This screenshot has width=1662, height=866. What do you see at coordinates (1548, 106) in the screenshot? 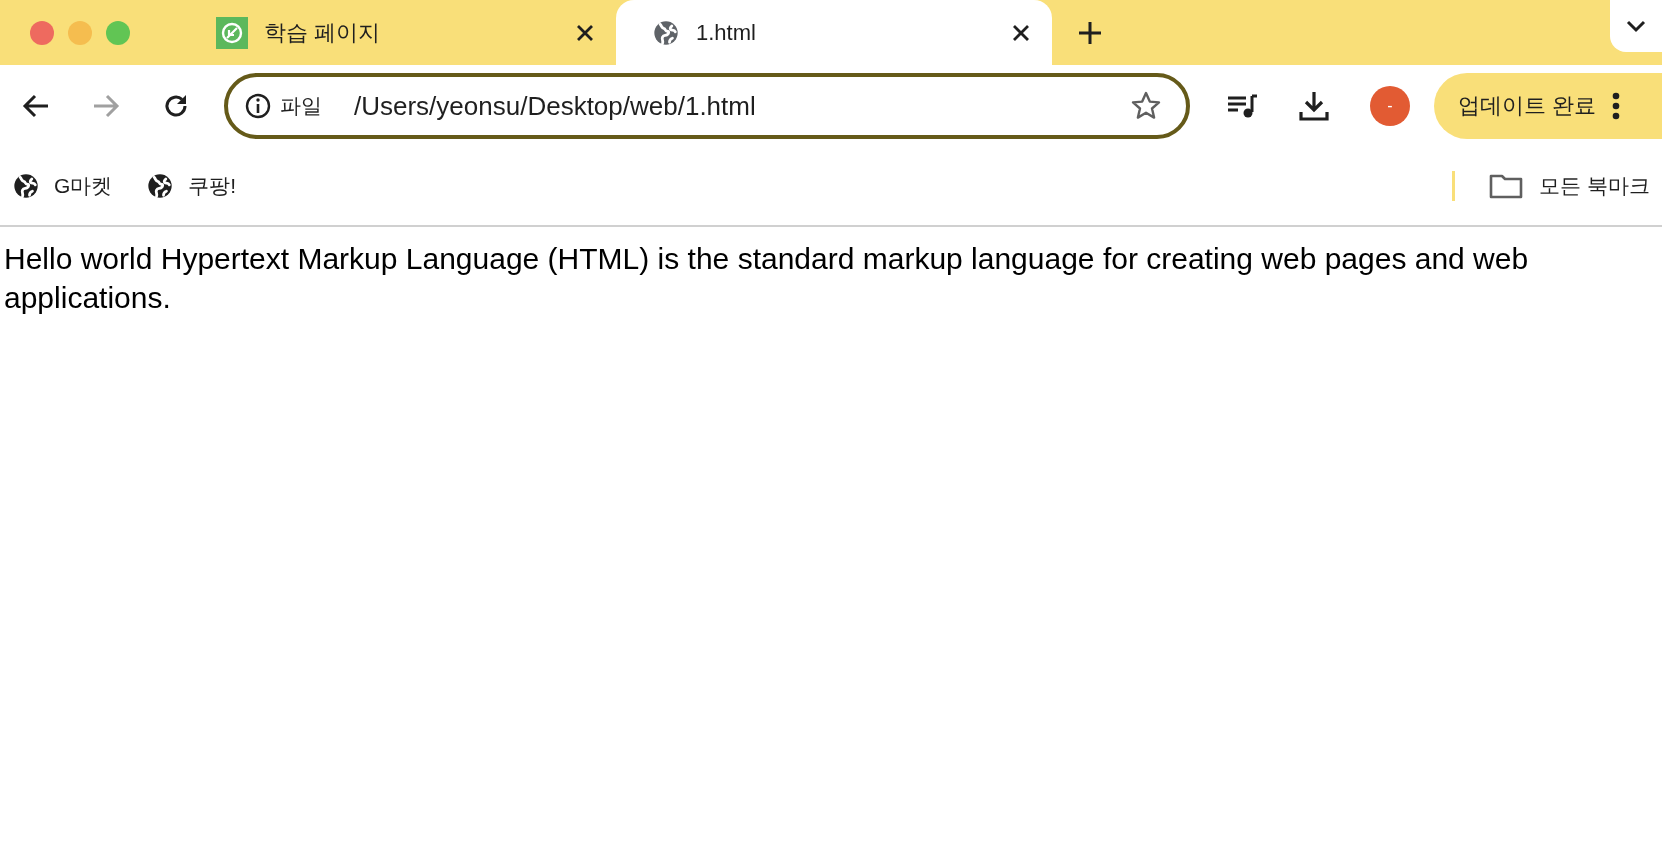
I see `update-button: 업데이트 완료` at bounding box center [1548, 106].